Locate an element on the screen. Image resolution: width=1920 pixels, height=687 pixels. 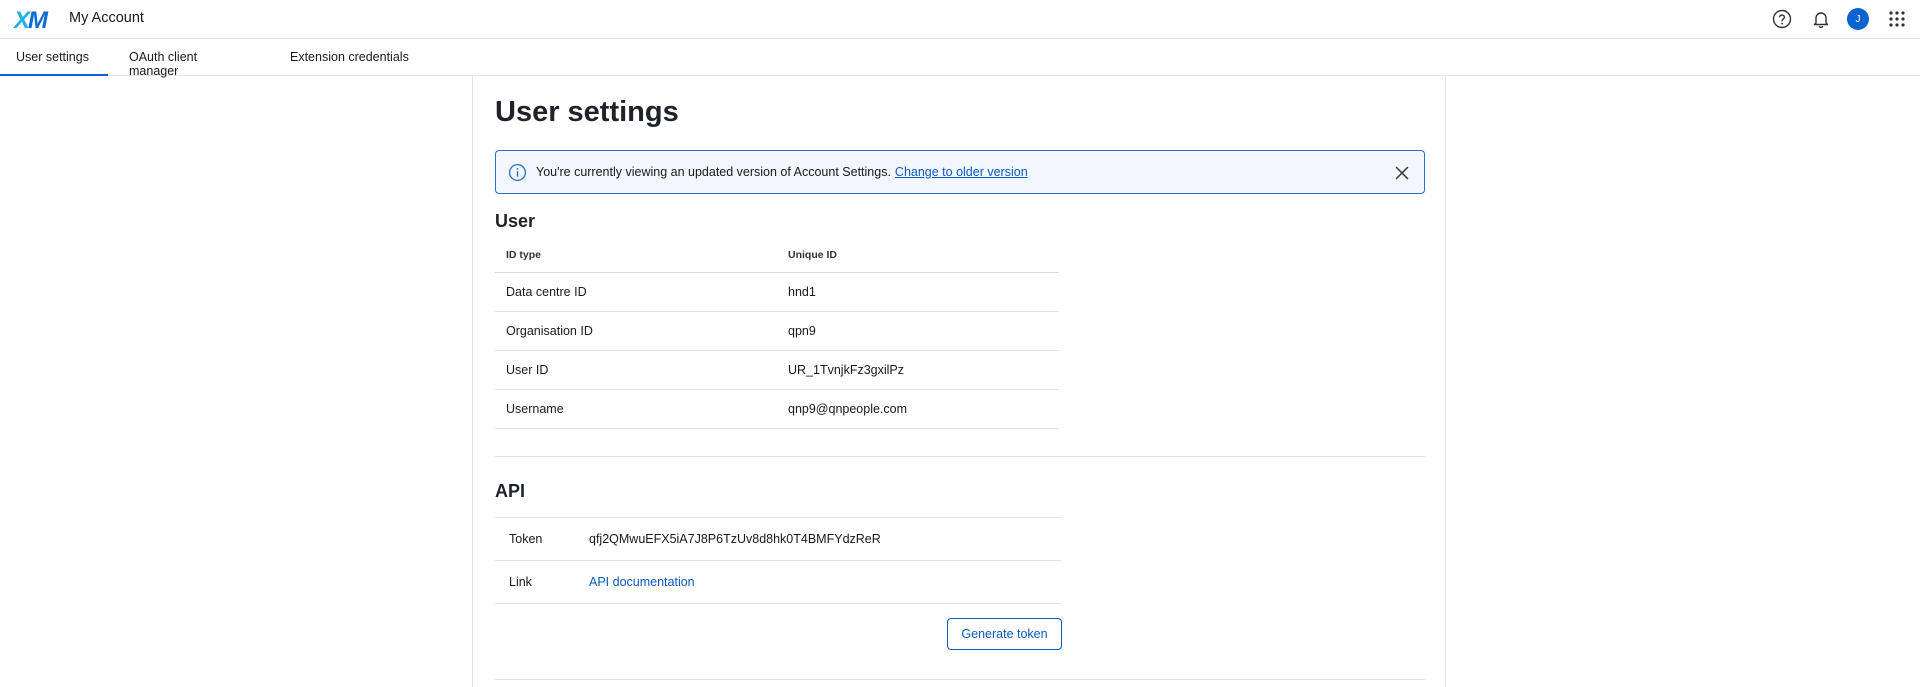
token-label: Token is located at coordinates (542, 539).